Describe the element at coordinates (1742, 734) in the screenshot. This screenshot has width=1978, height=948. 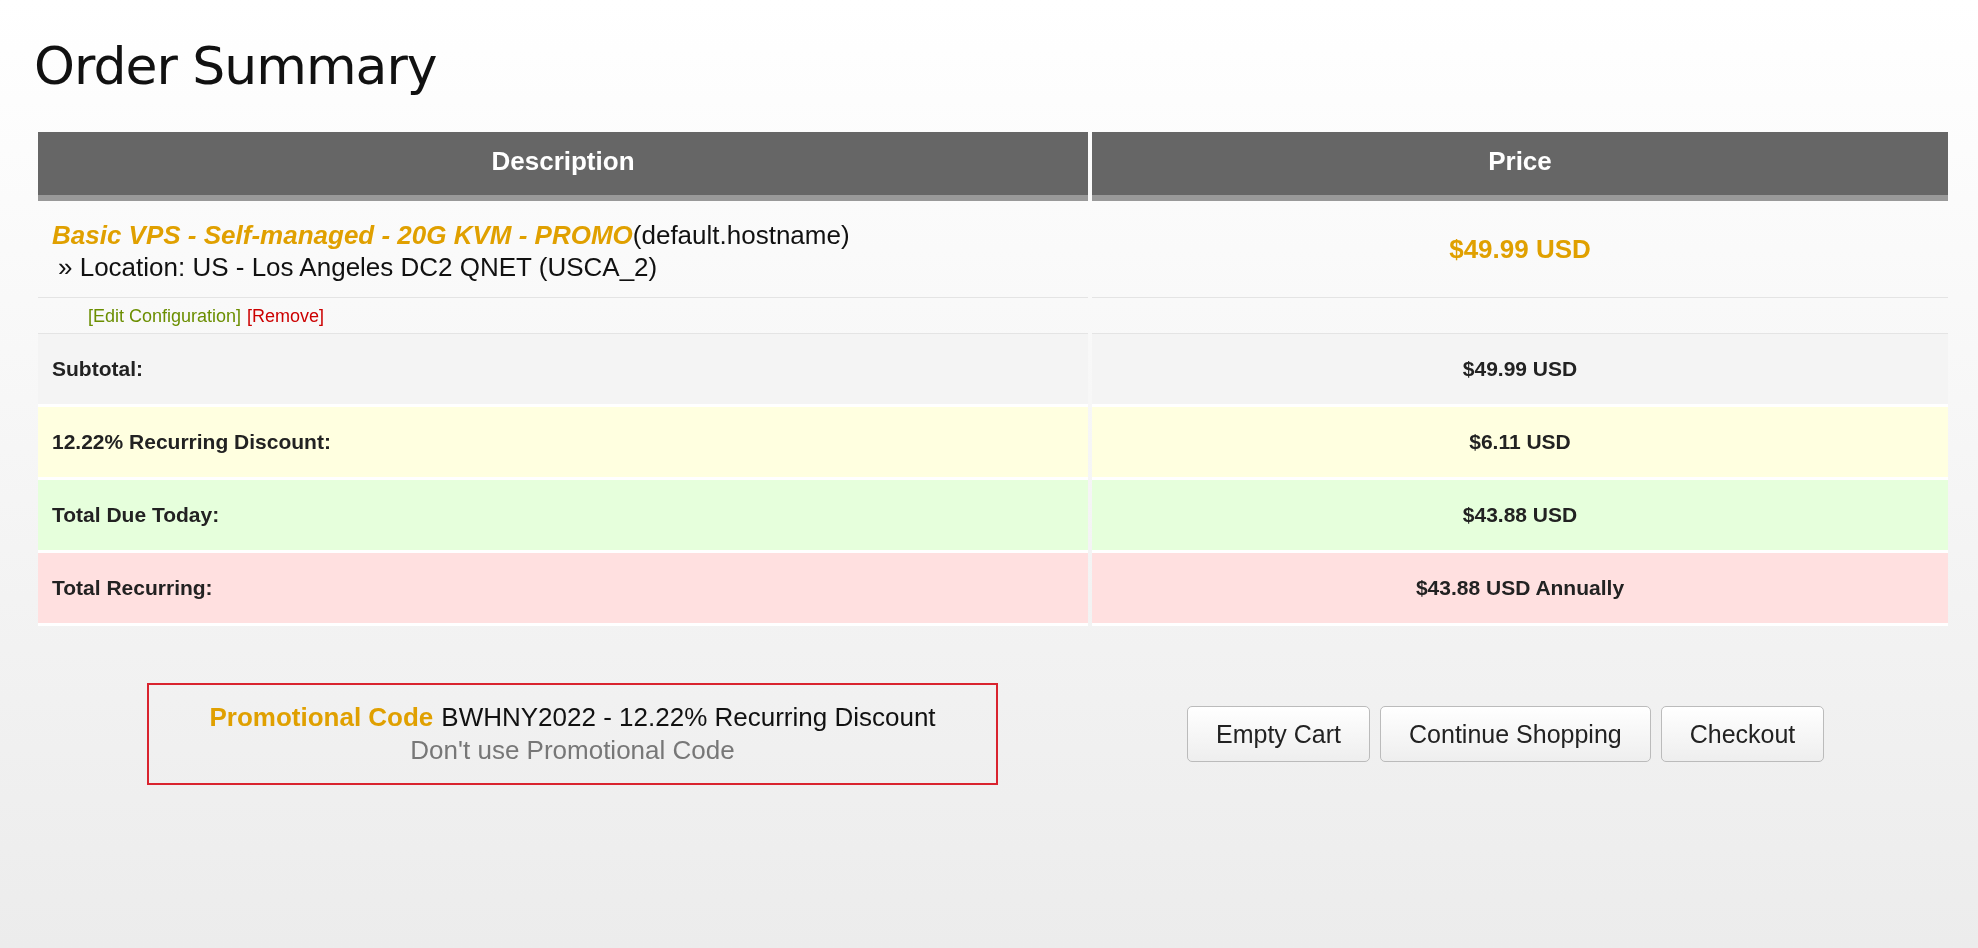
I see `cart-button: Checkout` at that location.